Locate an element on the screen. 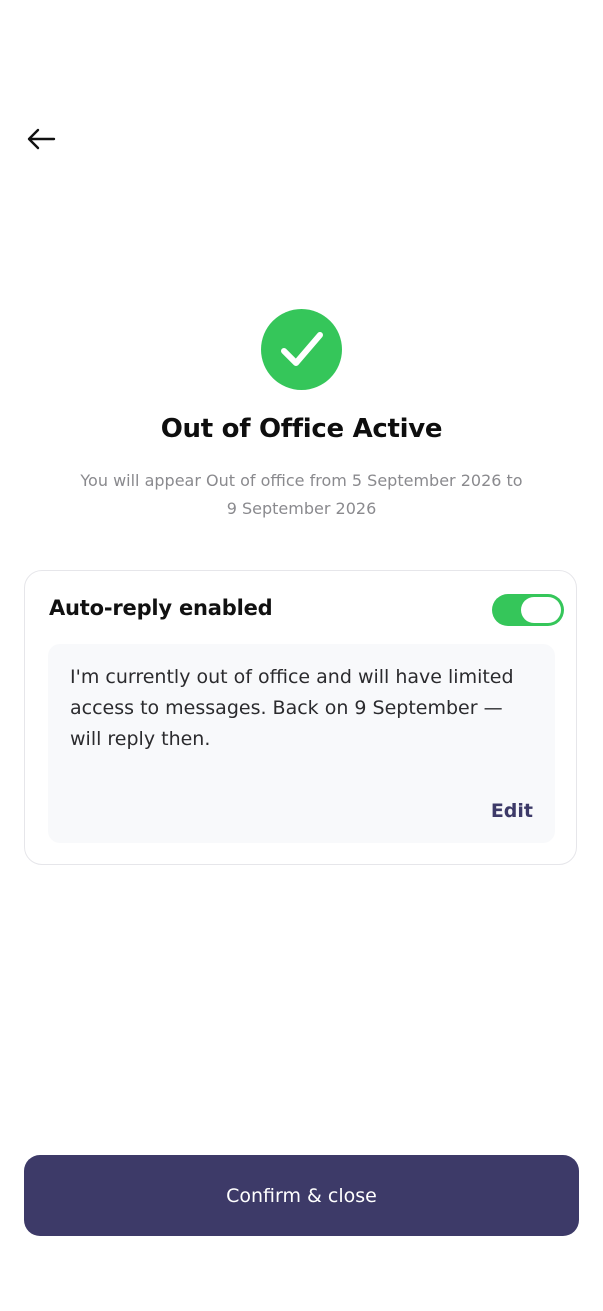  success-badge is located at coordinates (301, 349).